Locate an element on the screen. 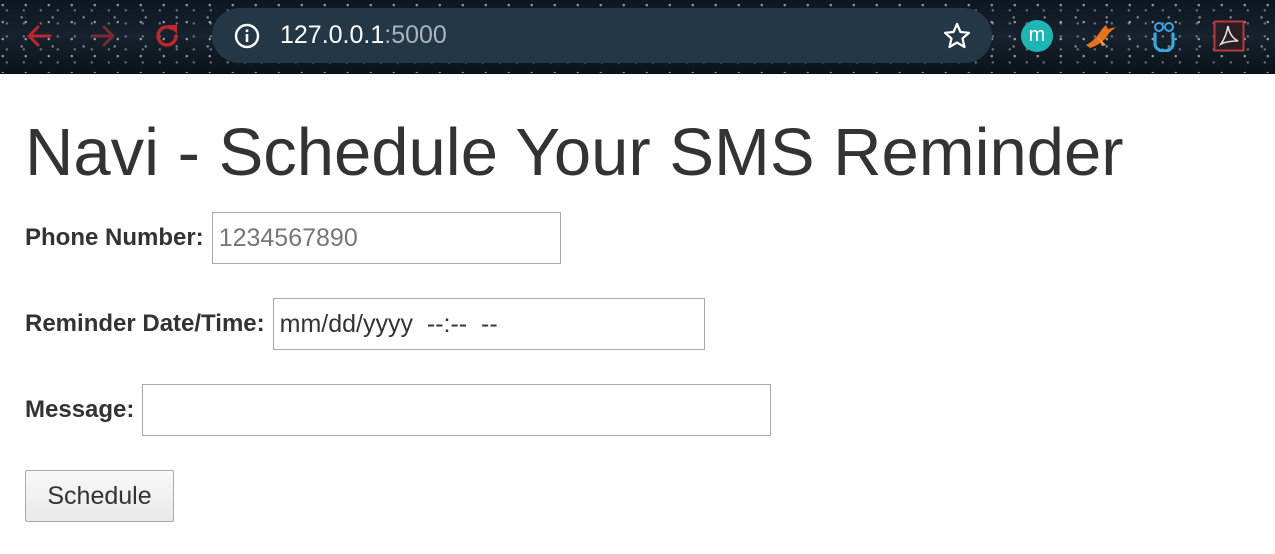 The height and width of the screenshot is (554, 1275). star-icon is located at coordinates (957, 36).